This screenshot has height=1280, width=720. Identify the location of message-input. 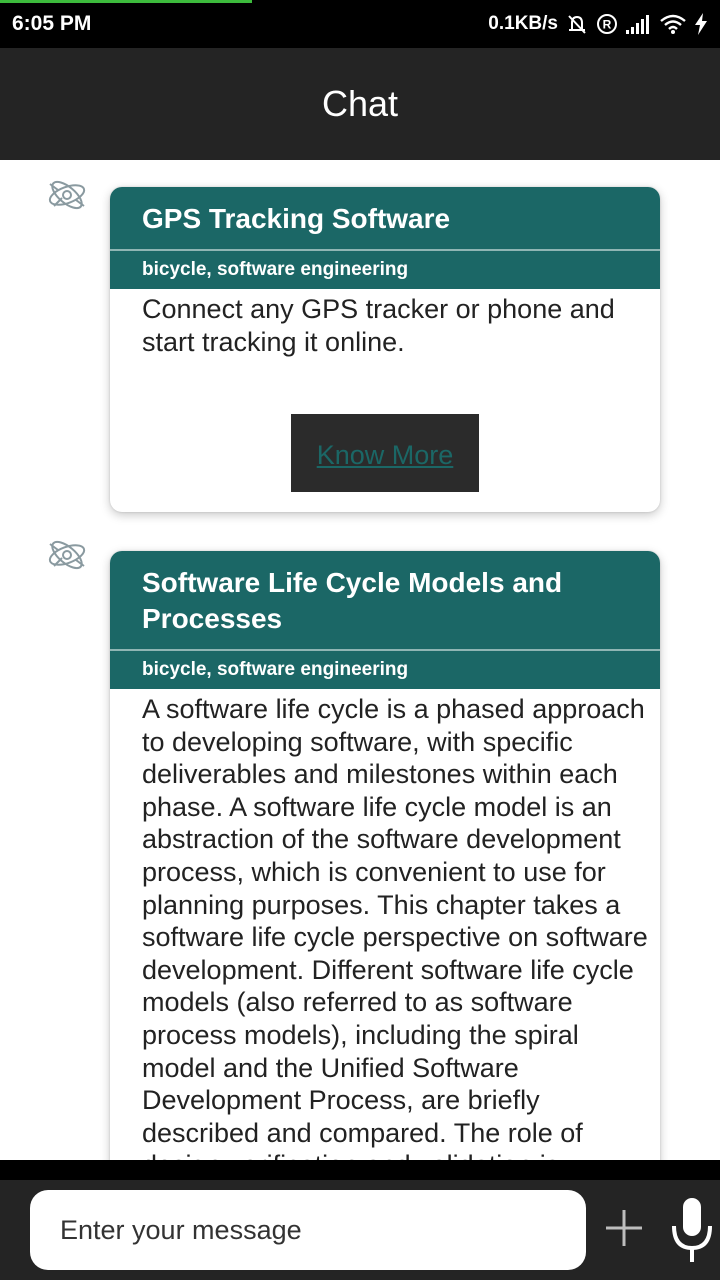
(308, 1230).